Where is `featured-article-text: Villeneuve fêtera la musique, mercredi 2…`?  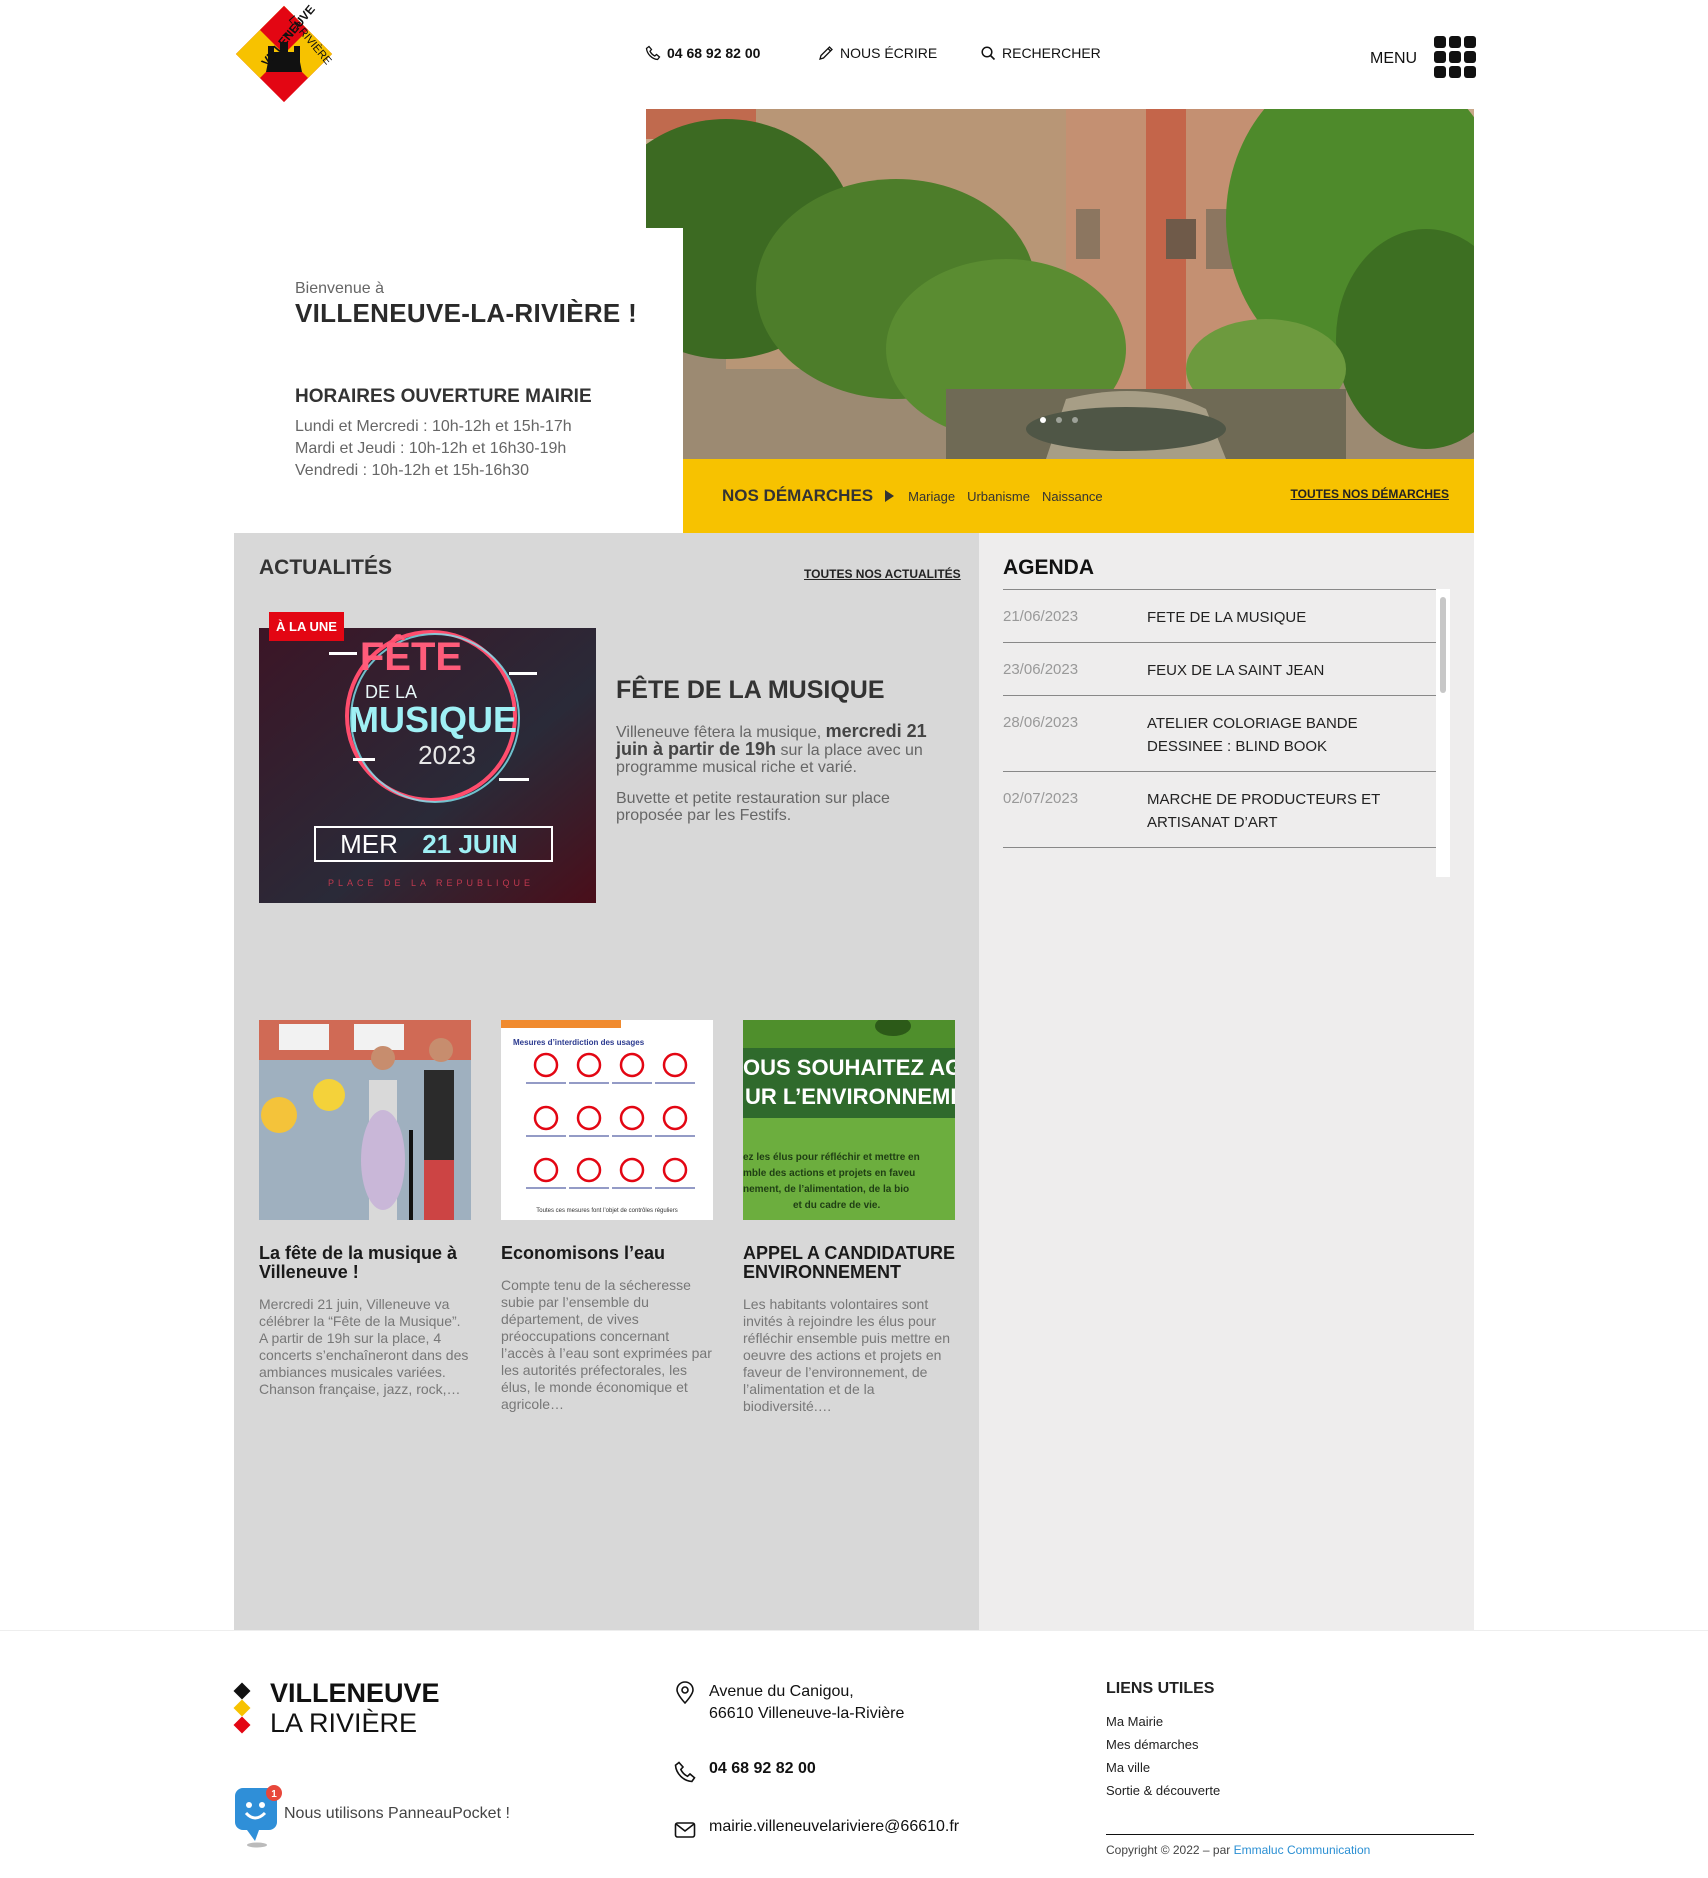
featured-article-text: Villeneuve fêtera la musique, mercredi 2… is located at coordinates (786, 780).